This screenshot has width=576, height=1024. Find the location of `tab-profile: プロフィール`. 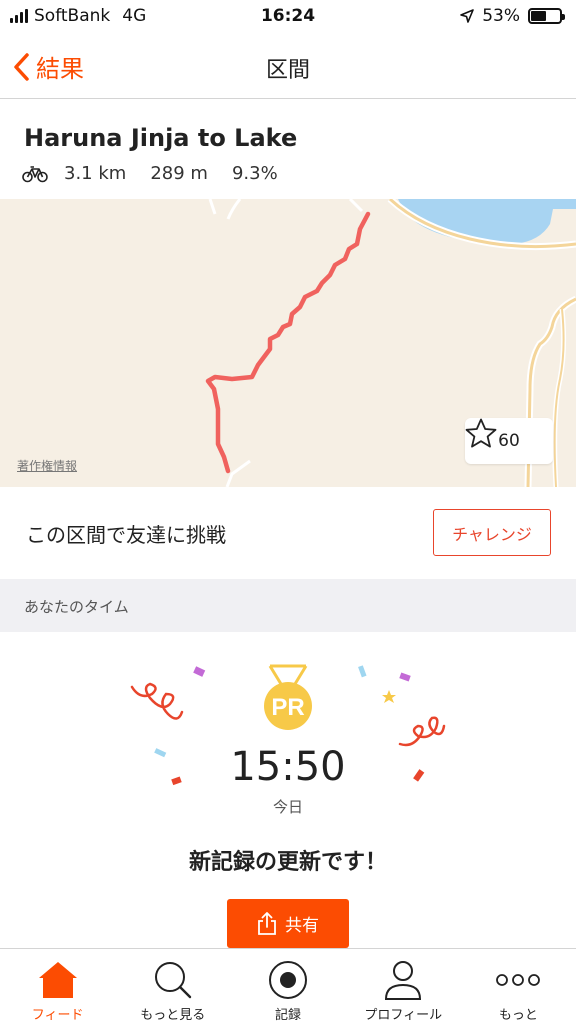

tab-profile: プロフィール is located at coordinates (403, 986).